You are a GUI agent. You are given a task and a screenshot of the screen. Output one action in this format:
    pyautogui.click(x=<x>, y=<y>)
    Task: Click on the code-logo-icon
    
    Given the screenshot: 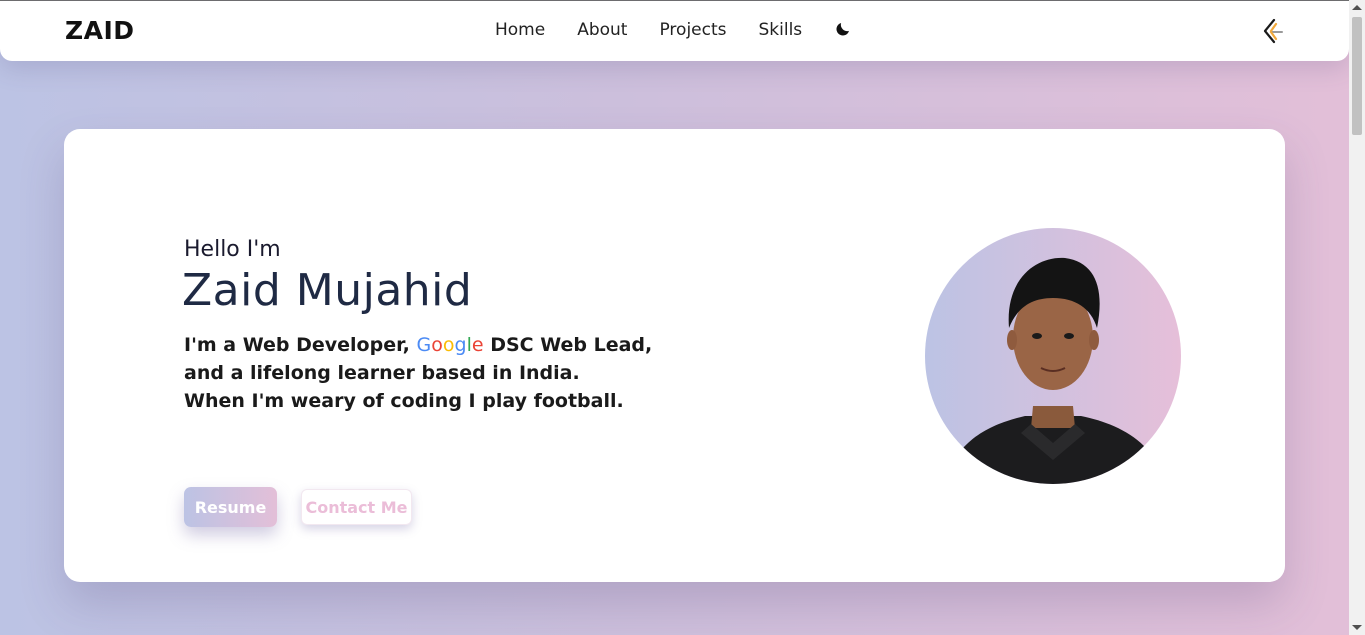 What is the action you would take?
    pyautogui.click(x=1273, y=31)
    